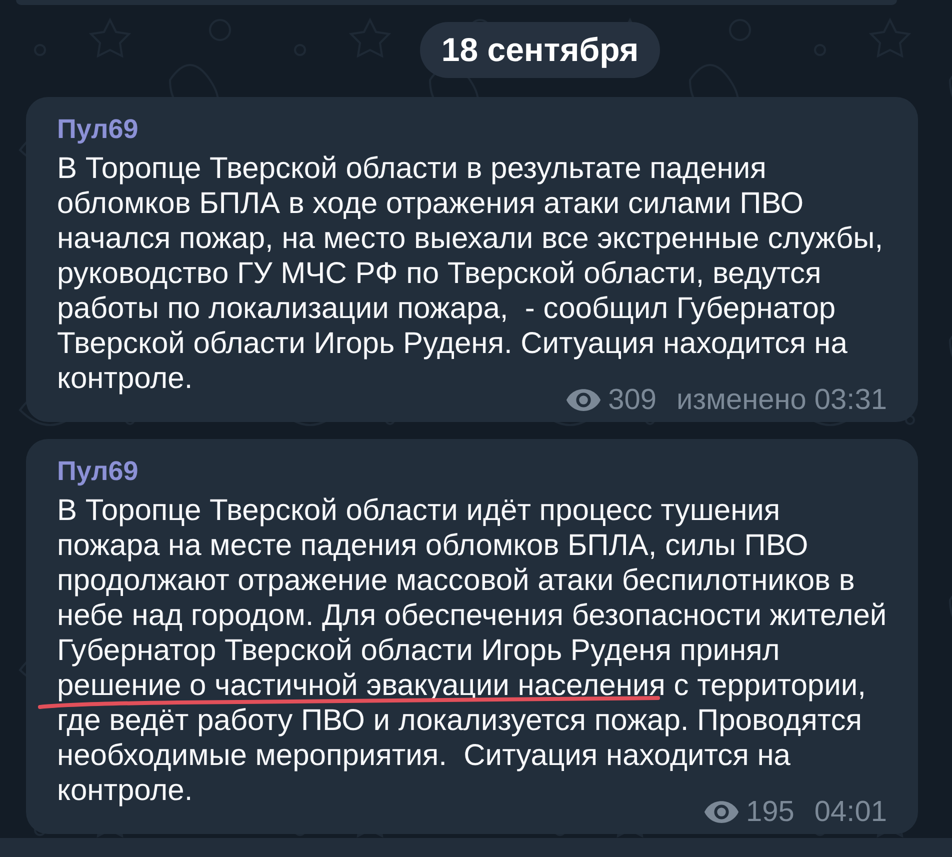  Describe the element at coordinates (850, 812) in the screenshot. I see `message-time: 04:01` at that location.